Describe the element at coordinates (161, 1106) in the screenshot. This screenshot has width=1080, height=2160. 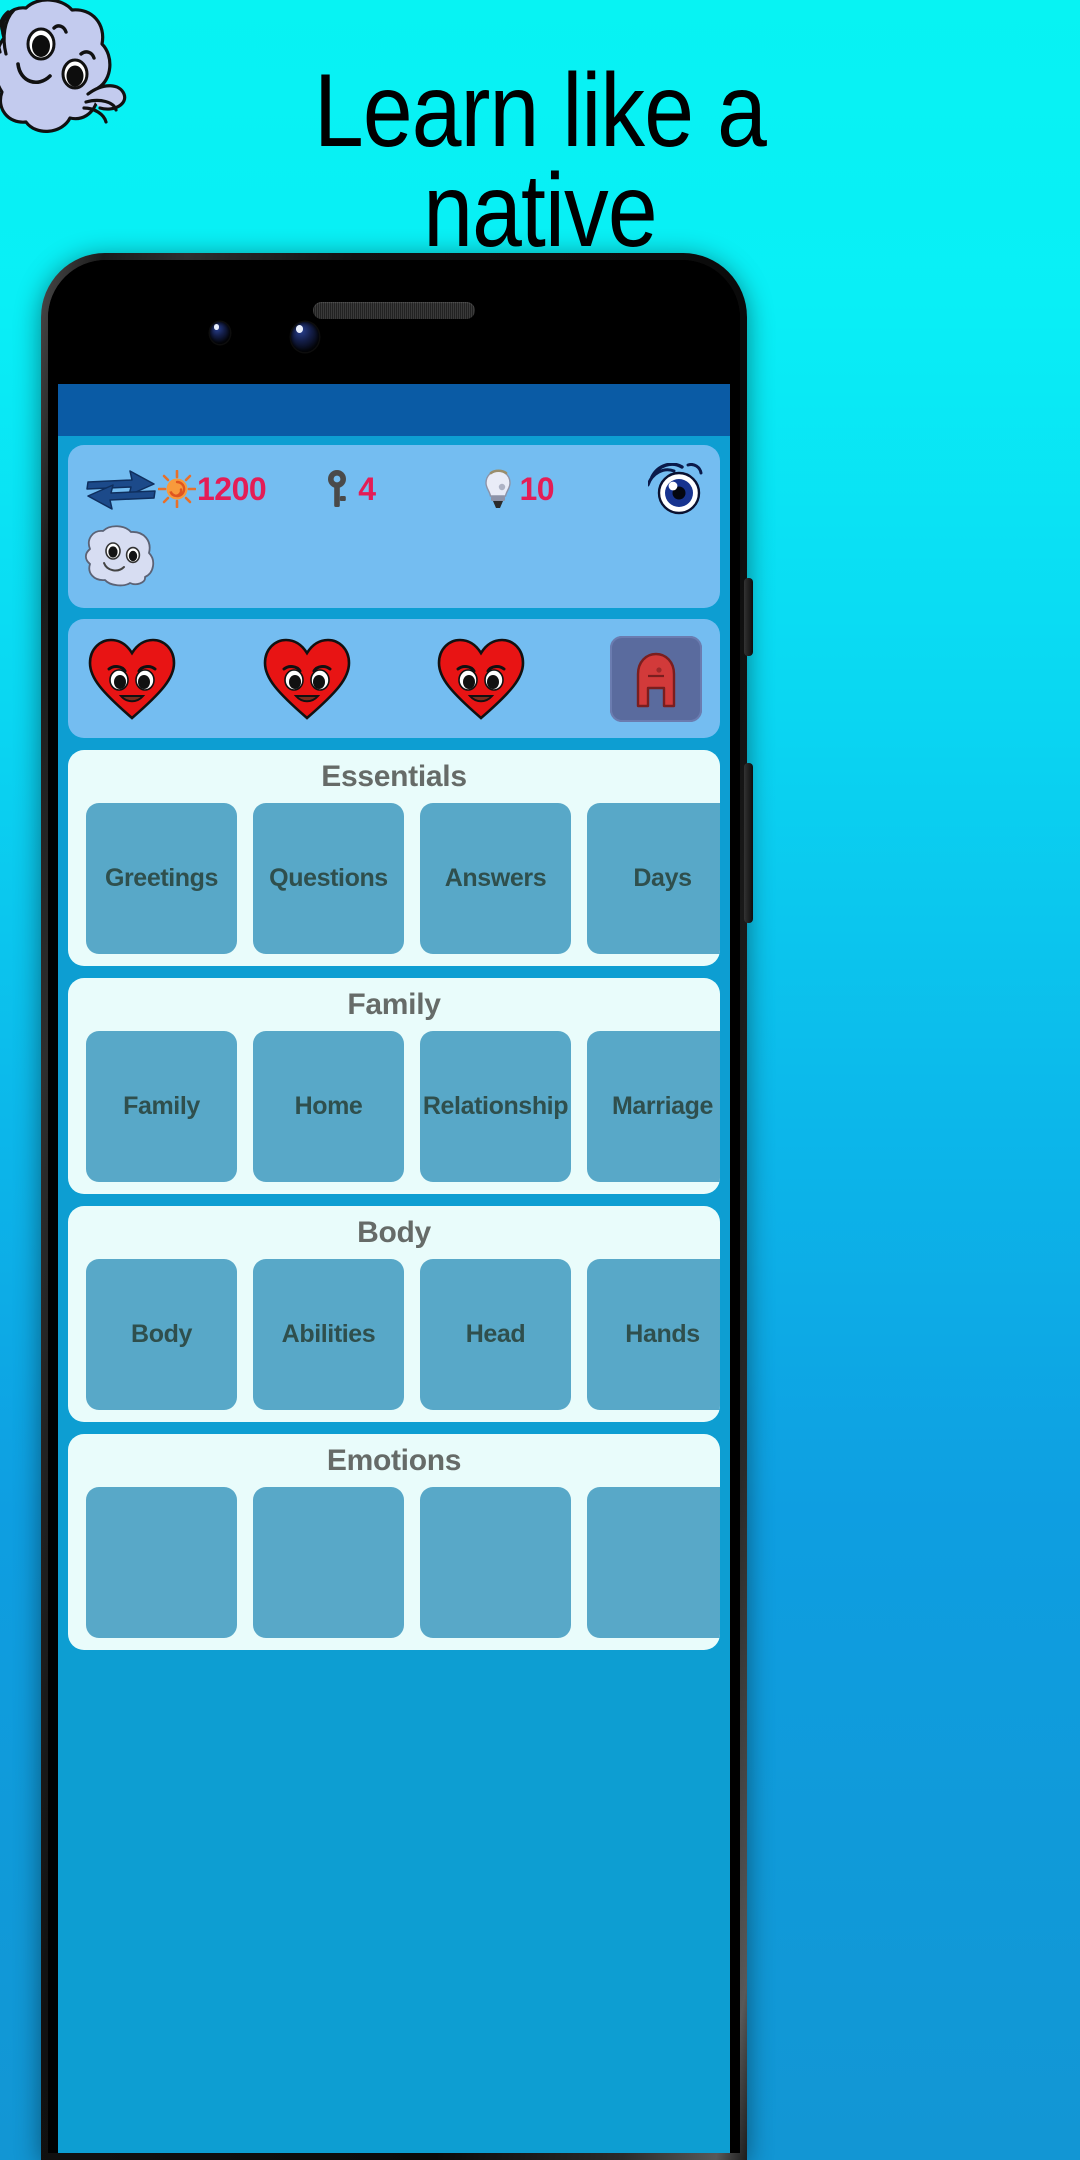
I see `category-tile: Family` at that location.